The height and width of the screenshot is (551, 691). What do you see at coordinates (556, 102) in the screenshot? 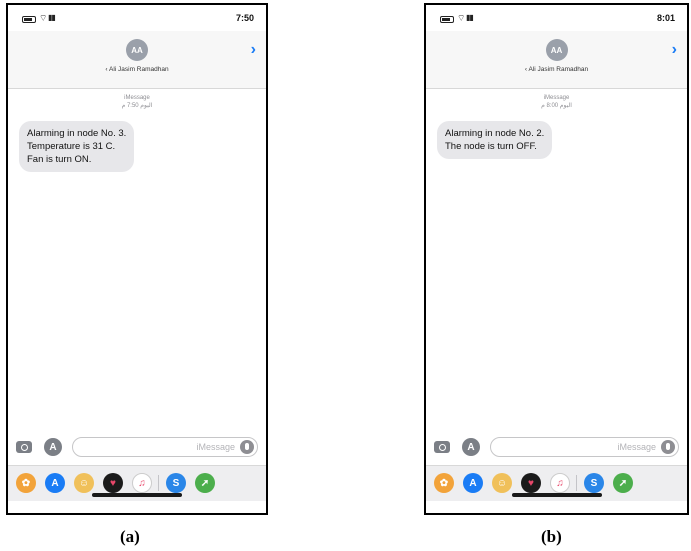
I see `message-meta: iMessage اليوم 8:00 م` at bounding box center [556, 102].